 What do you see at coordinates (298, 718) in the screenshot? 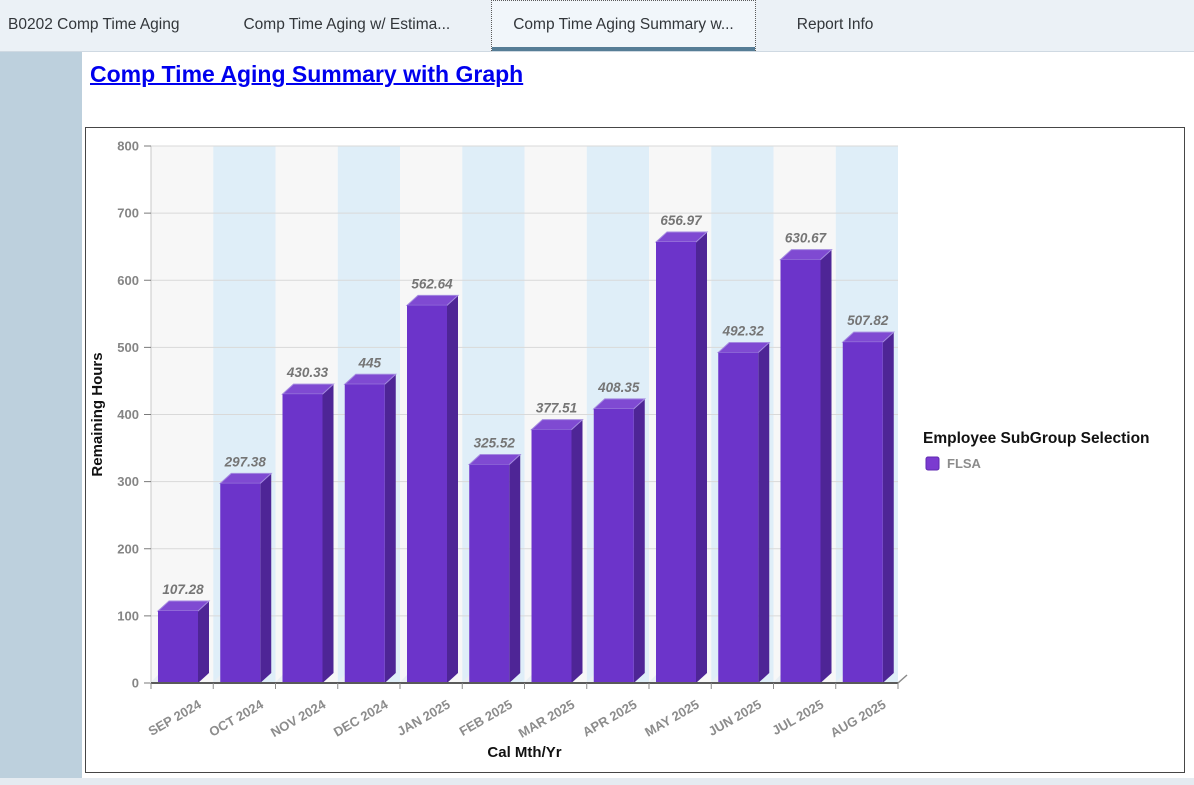
I see `x-tick-label: NOV 2024` at bounding box center [298, 718].